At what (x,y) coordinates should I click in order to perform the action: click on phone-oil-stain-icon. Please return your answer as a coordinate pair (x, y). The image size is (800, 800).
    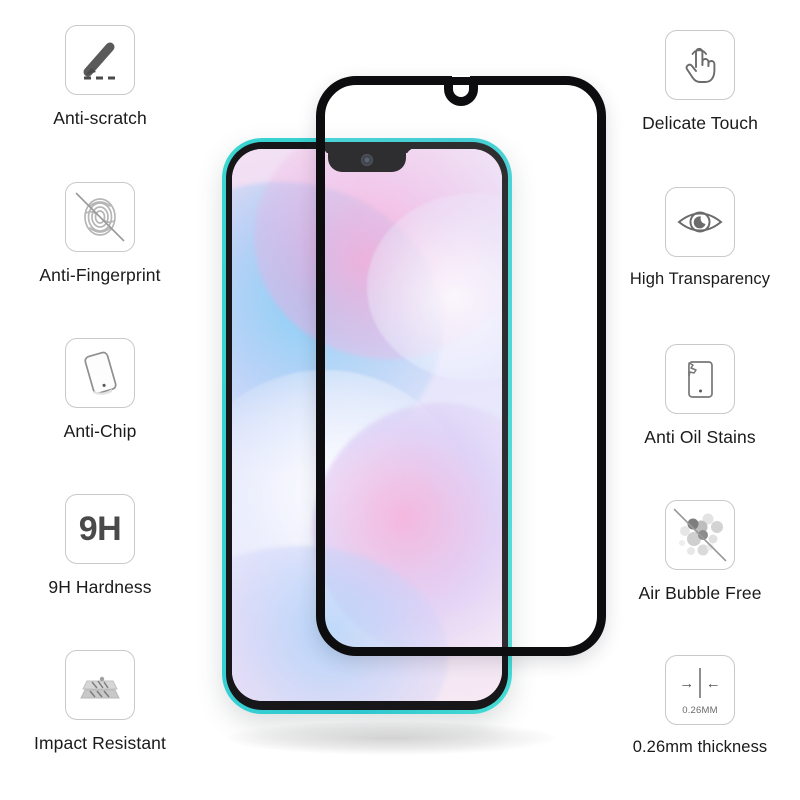
    Looking at the image, I should click on (700, 379).